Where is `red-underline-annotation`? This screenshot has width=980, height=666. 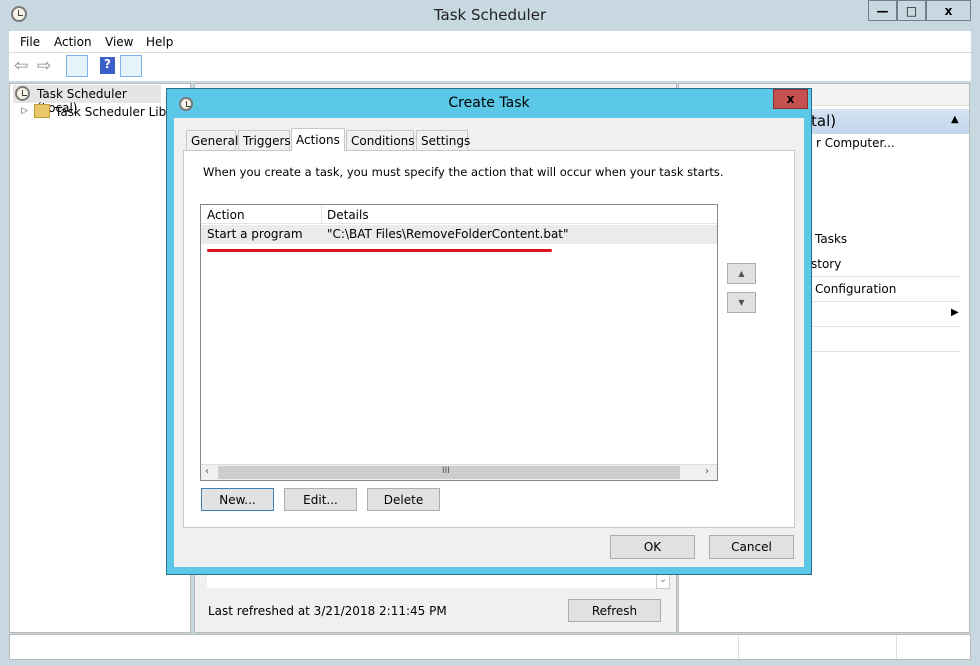 red-underline-annotation is located at coordinates (379, 250).